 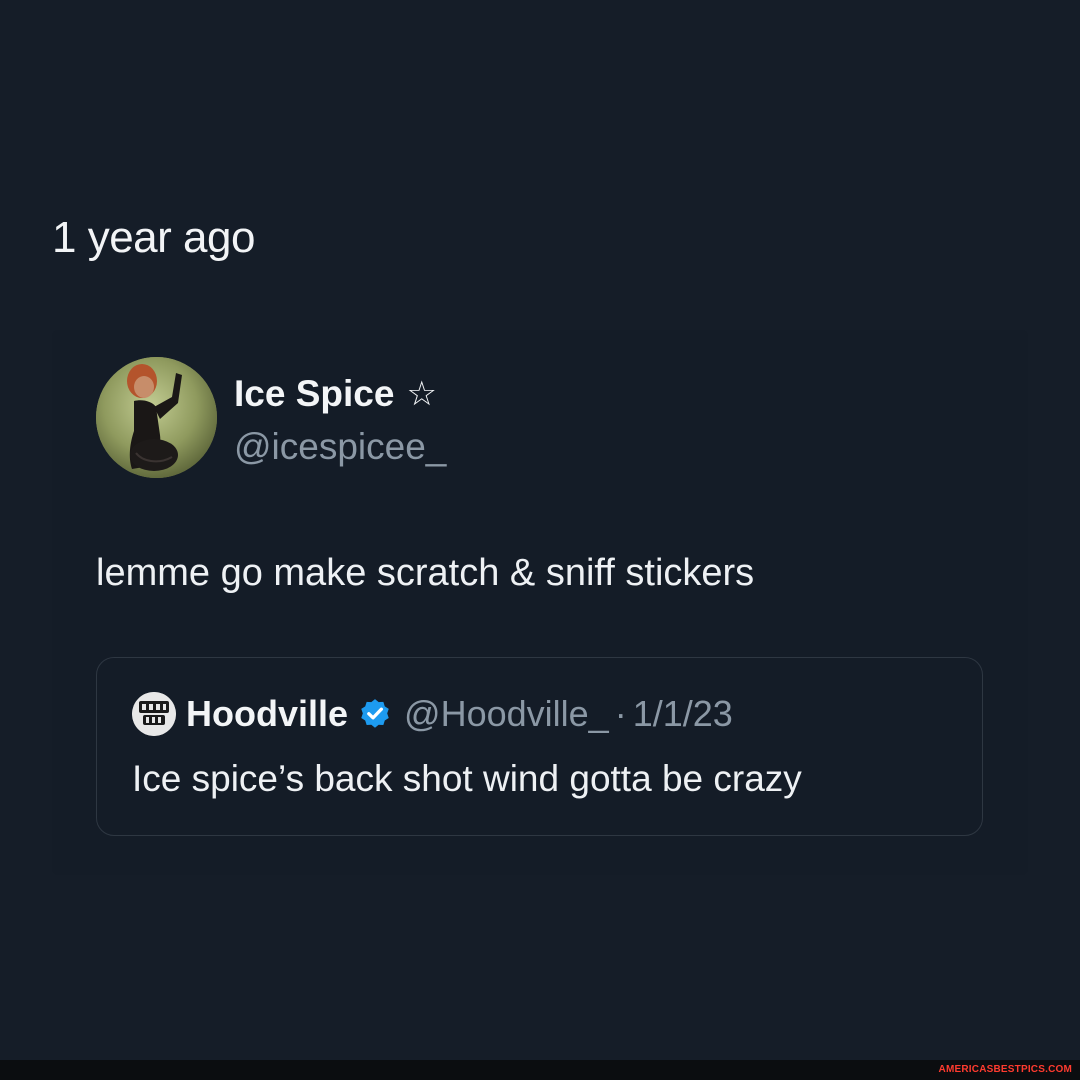 What do you see at coordinates (1005, 1069) in the screenshot?
I see `watermark-text: AMERICASBESTPICS.COM` at bounding box center [1005, 1069].